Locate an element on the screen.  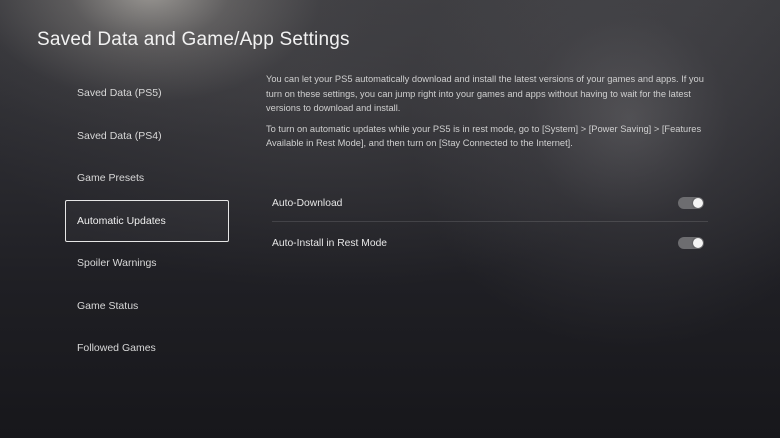
auto-install-rest-mode-toggle is located at coordinates (691, 243).